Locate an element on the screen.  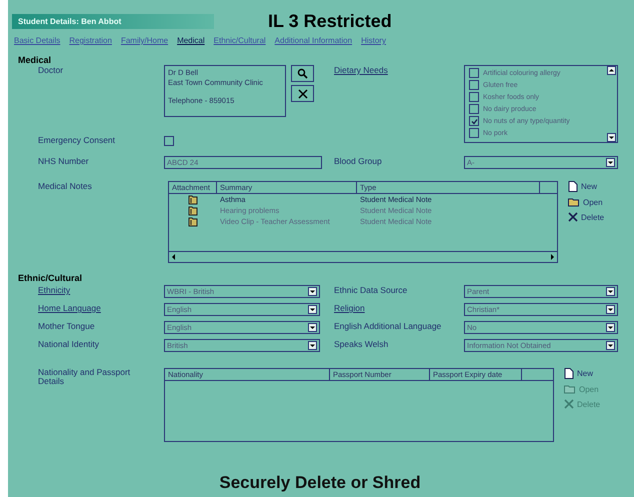
scroll-up-icon is located at coordinates (611, 70).